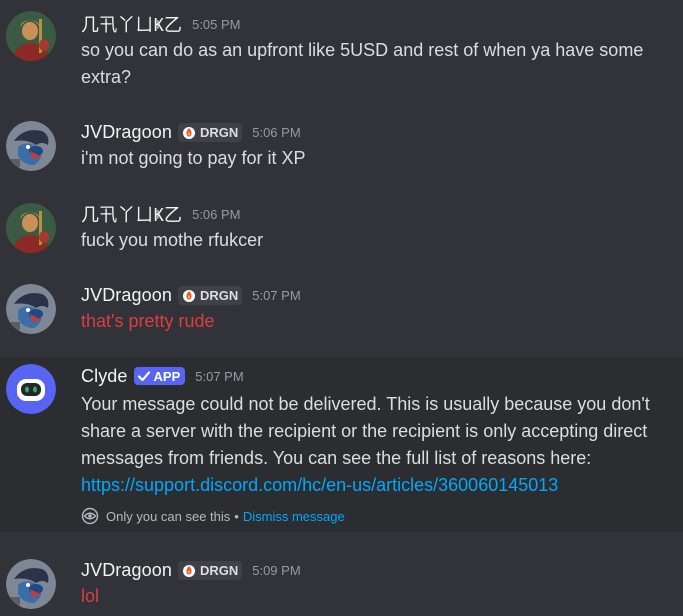 The image size is (683, 616). Describe the element at coordinates (341, 232) in the screenshot. I see `message: 几卂丫ㄩҜ乙 5:06 PM fuck you mothe rfukcer` at that location.